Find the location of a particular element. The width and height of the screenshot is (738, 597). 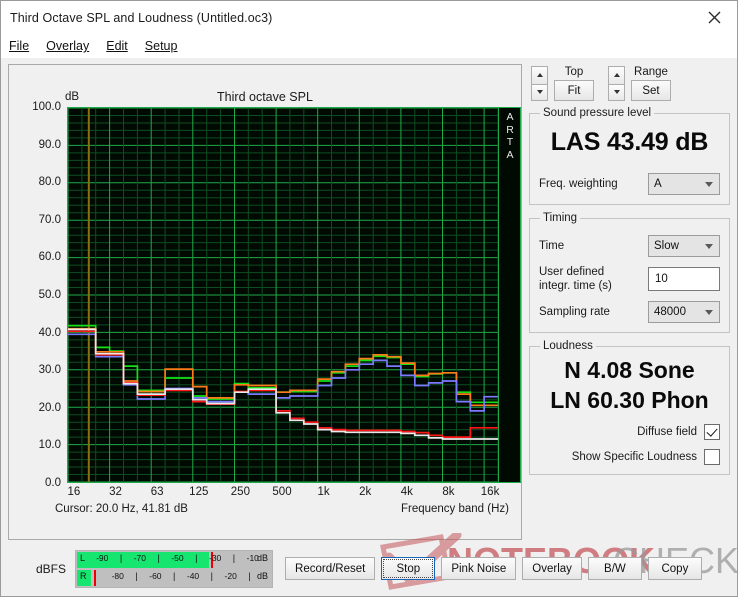

set-button: Set is located at coordinates (651, 90).